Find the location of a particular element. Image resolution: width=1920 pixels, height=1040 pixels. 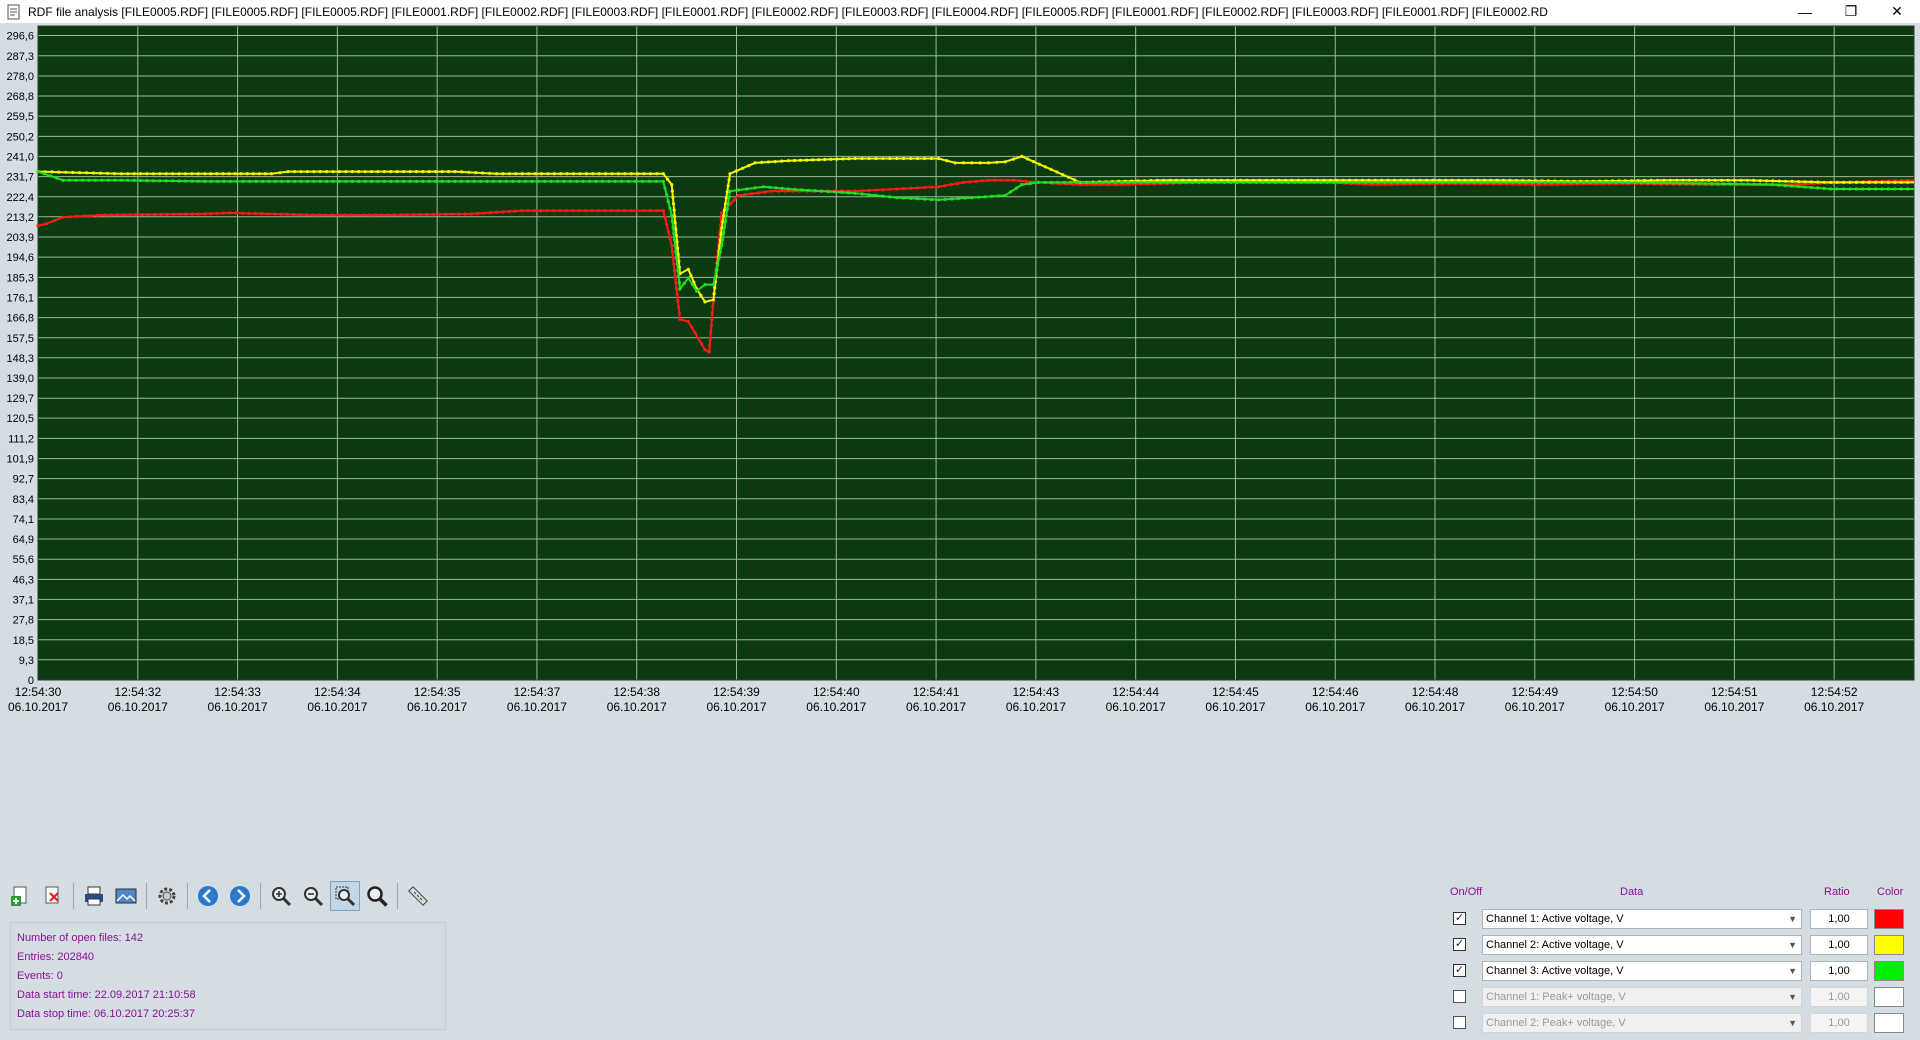

measure-button is located at coordinates (418, 896).